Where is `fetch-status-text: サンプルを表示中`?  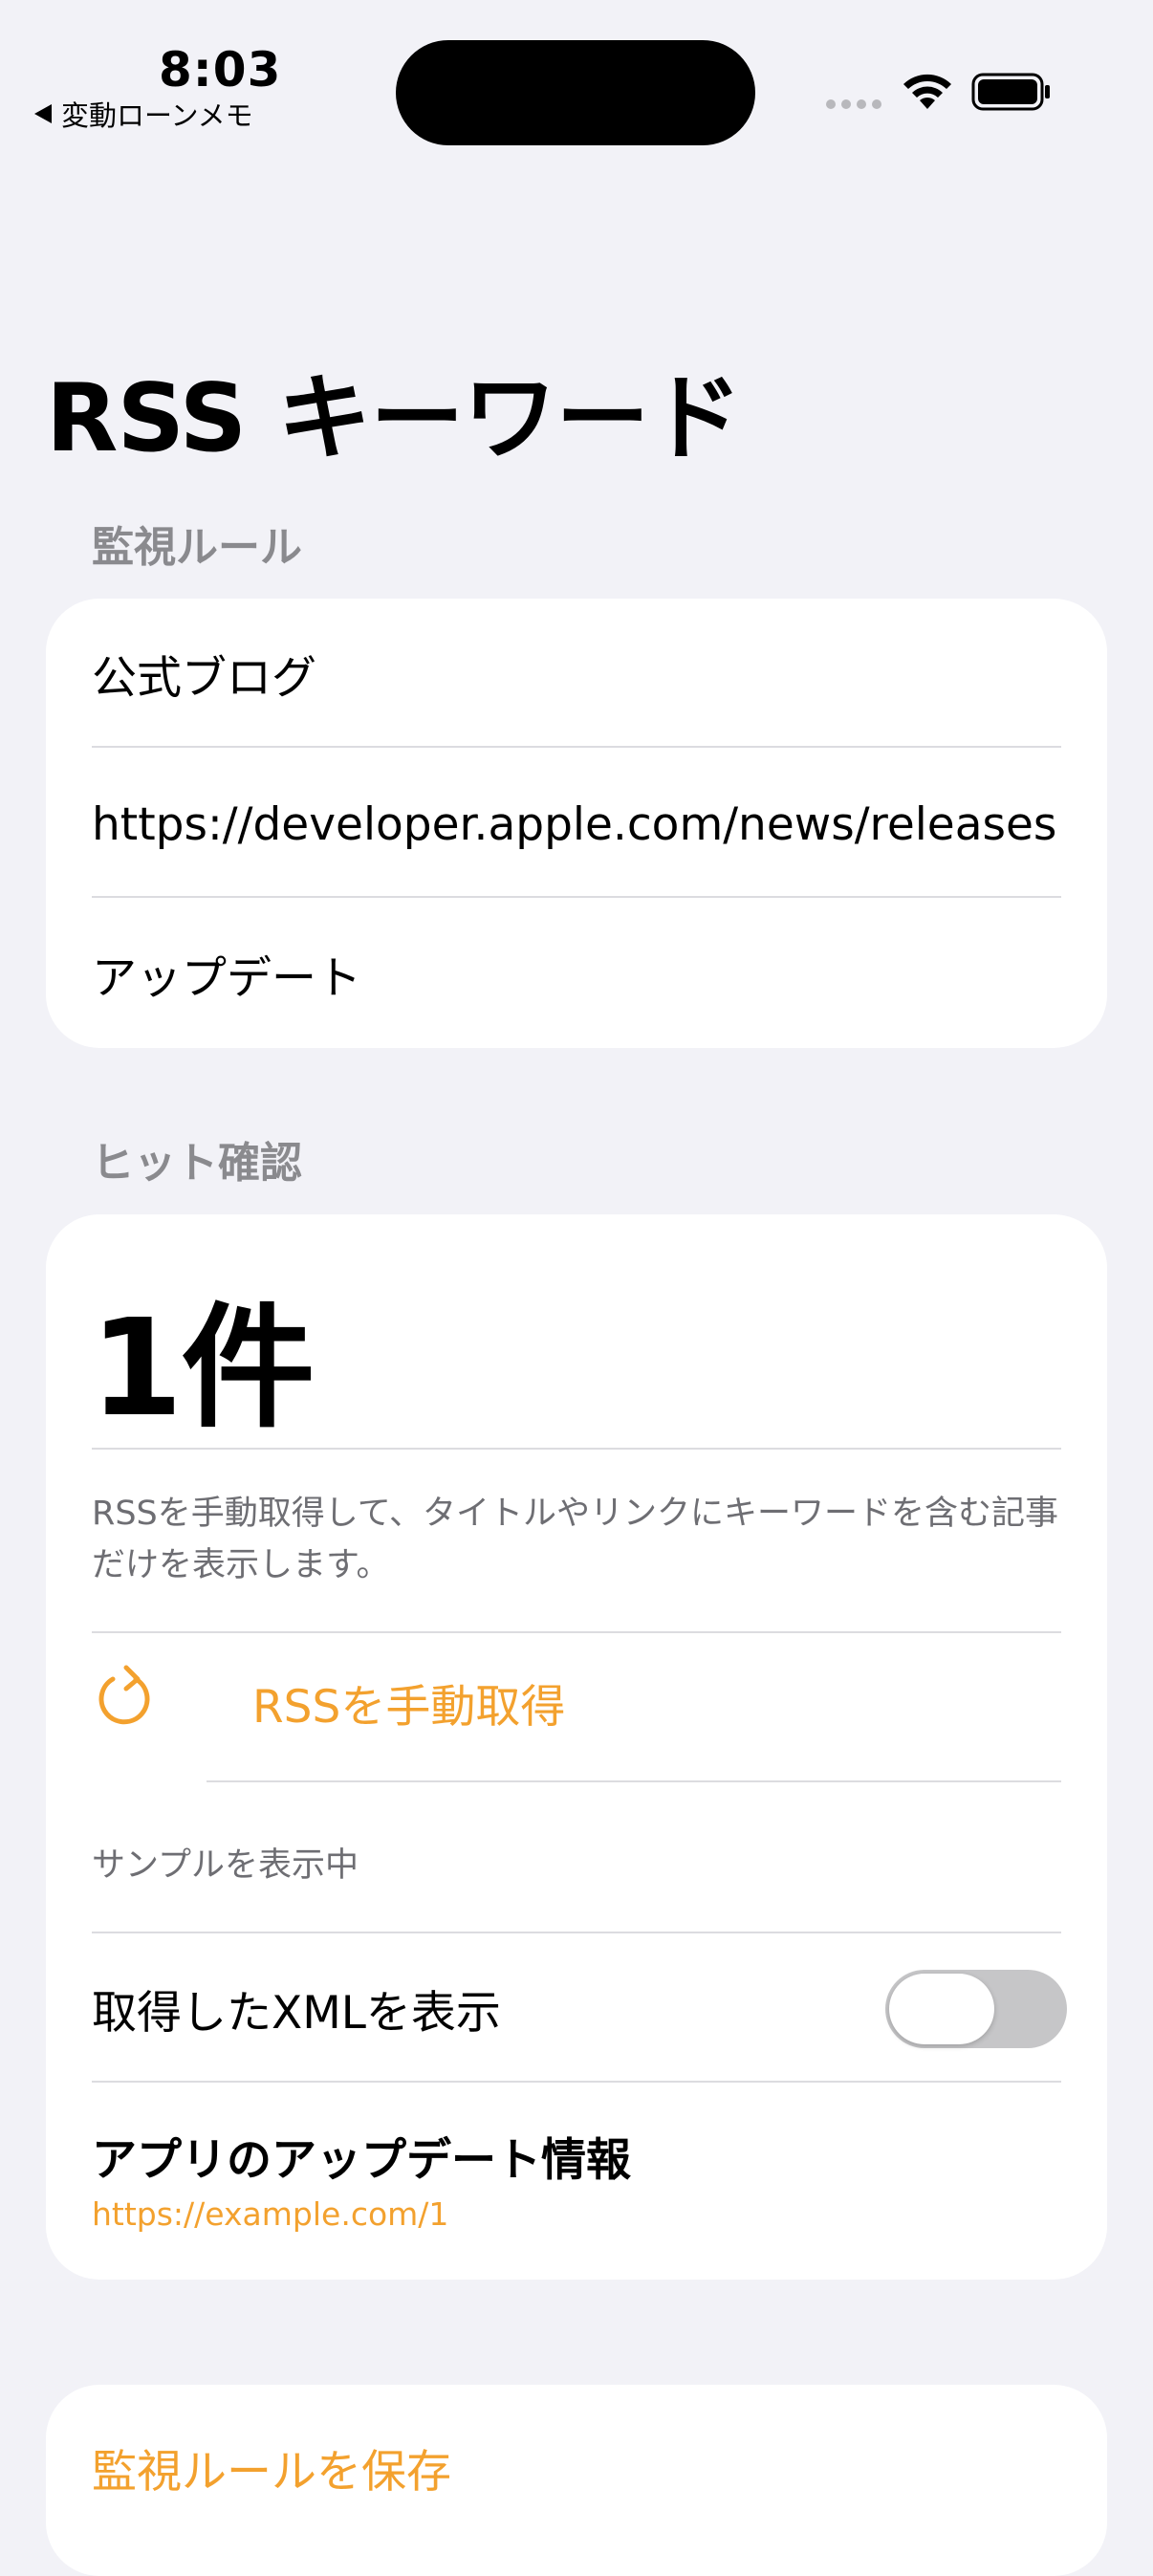 fetch-status-text: サンプルを表示中 is located at coordinates (226, 1865).